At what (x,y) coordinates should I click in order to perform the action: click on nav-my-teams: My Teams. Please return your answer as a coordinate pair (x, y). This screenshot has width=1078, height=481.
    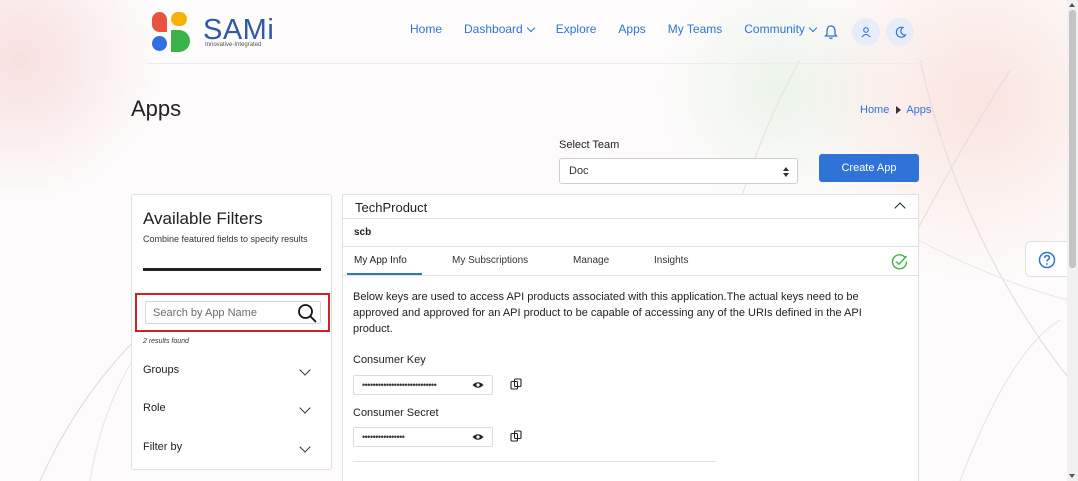
    Looking at the image, I should click on (695, 29).